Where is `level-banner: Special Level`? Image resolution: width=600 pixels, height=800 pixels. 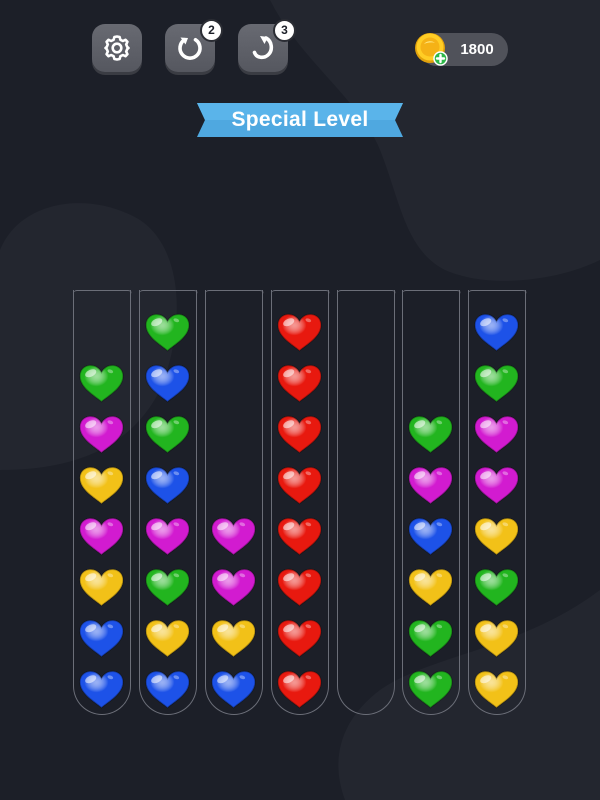 level-banner: Special Level is located at coordinates (300, 120).